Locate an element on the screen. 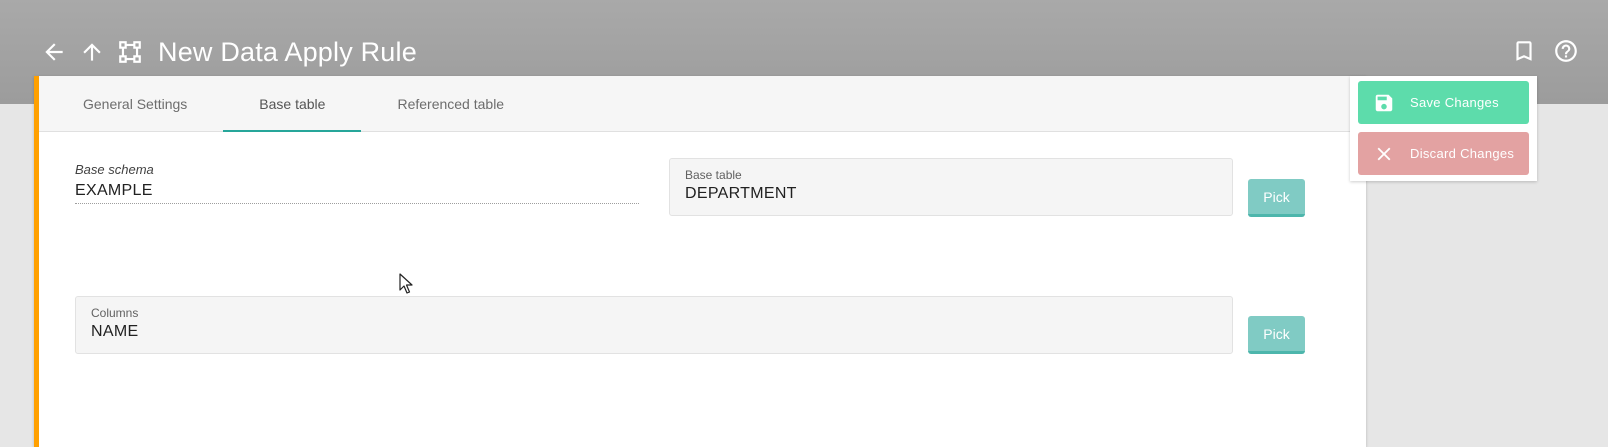 The image size is (1608, 447). base-table-value: DEPARTMENT is located at coordinates (741, 193).